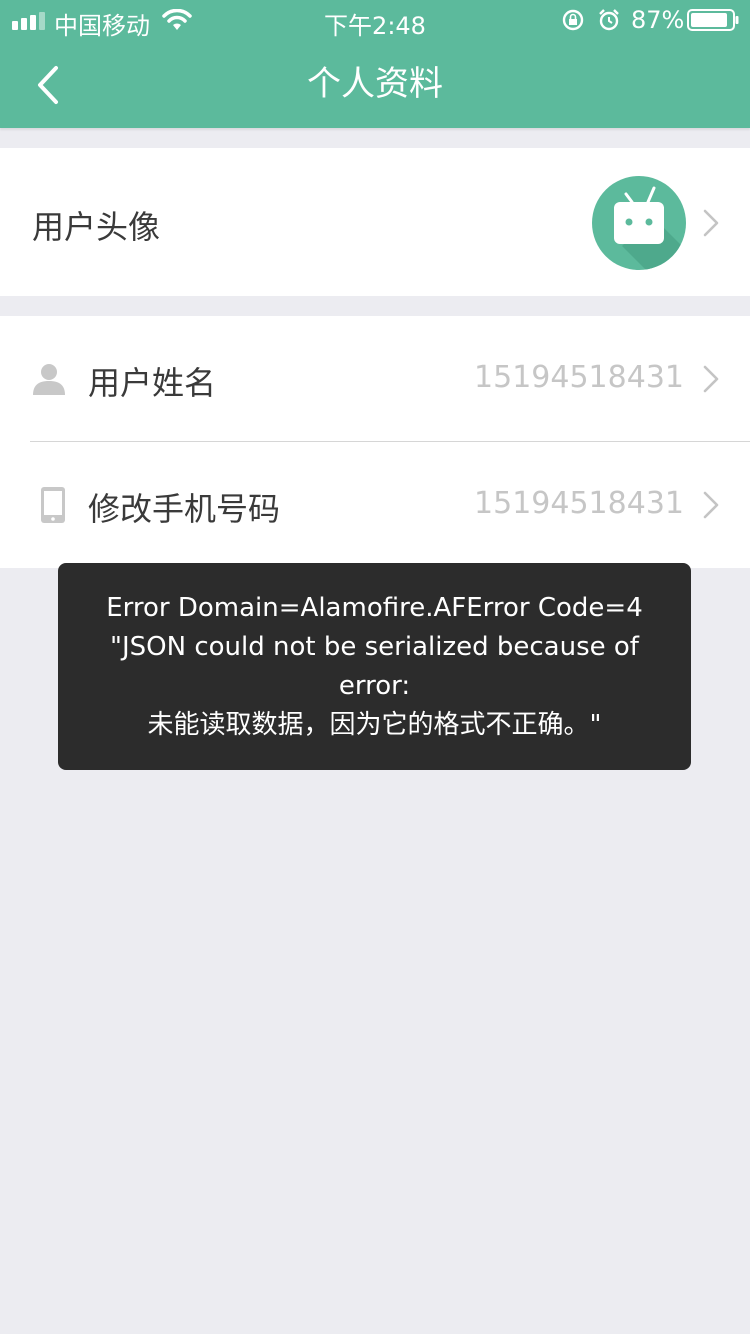 Image resolution: width=750 pixels, height=1334 pixels. I want to click on toast-line: 未能读取数据，因为它的格式不正确。", so click(374, 725).